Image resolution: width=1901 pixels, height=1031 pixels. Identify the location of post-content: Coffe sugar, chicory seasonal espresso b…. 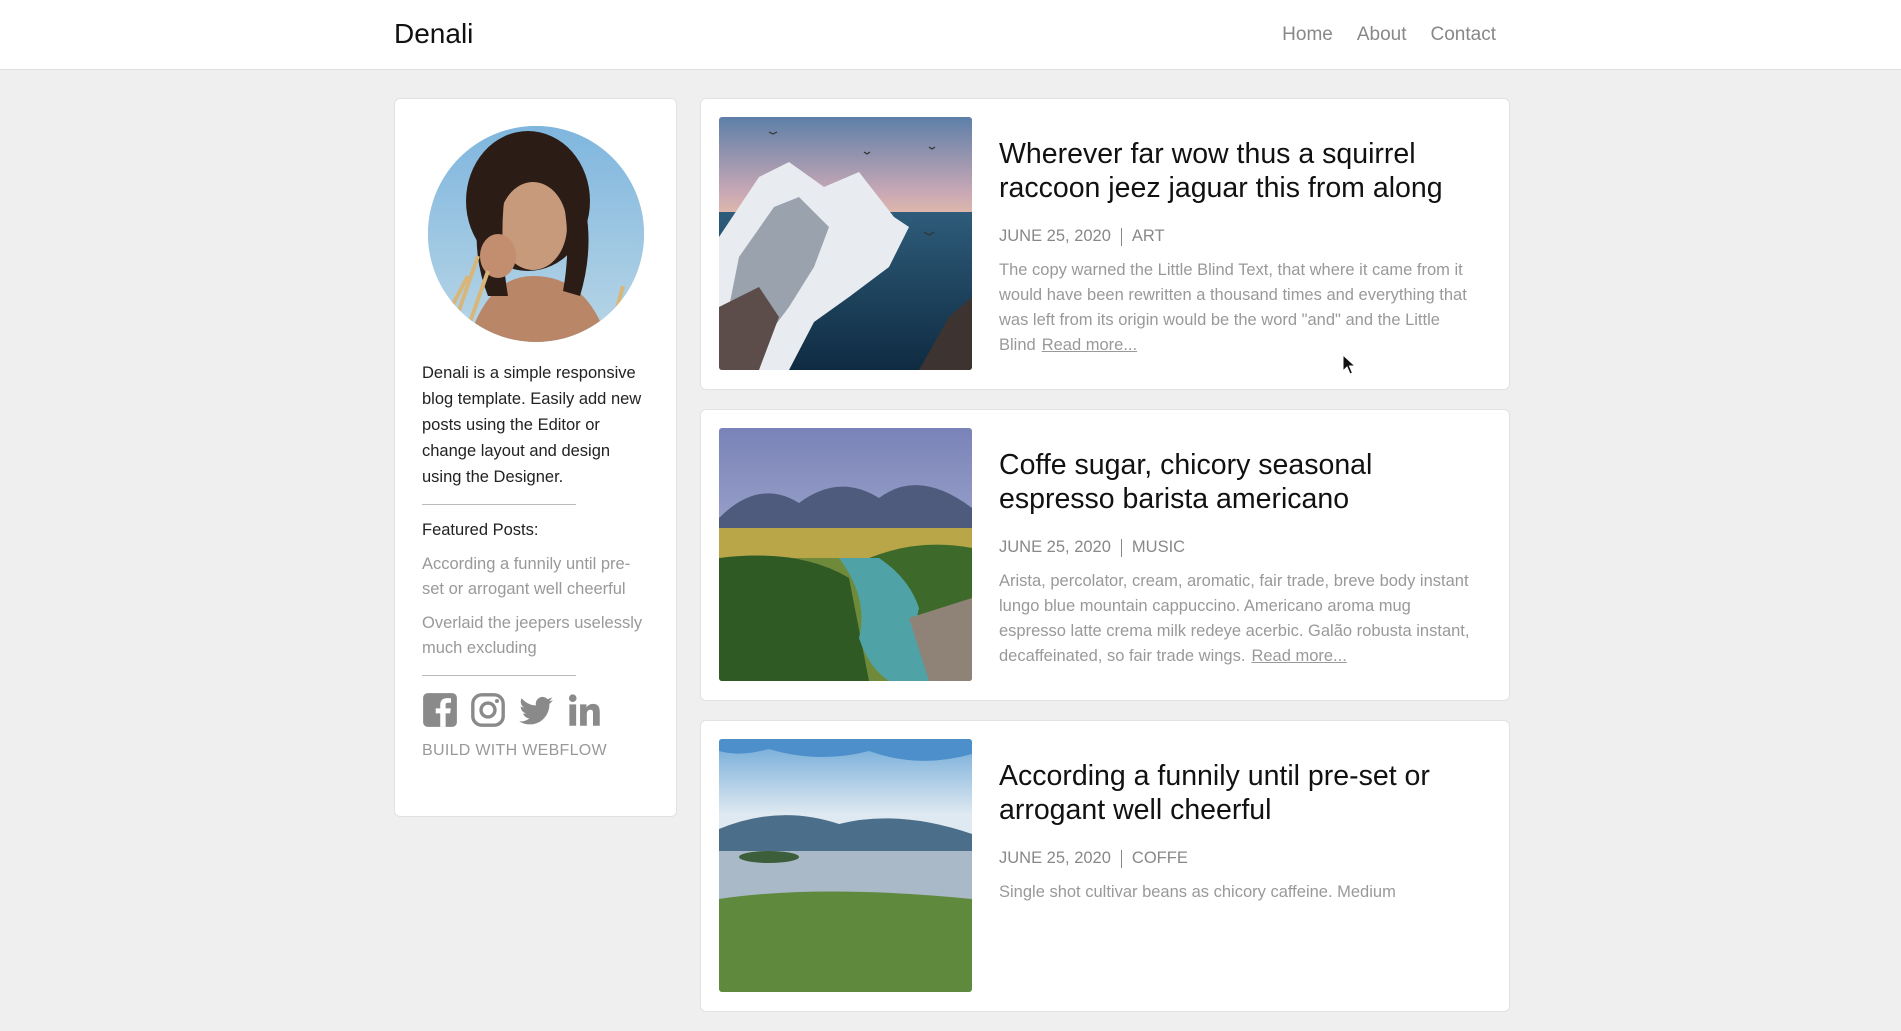
(1239, 558).